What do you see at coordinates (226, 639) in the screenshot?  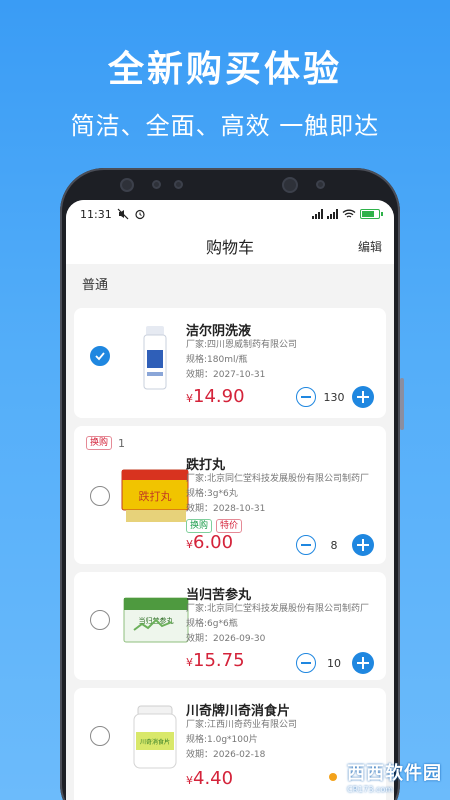 I see `product-expiry: 效期：2026-09-30` at bounding box center [226, 639].